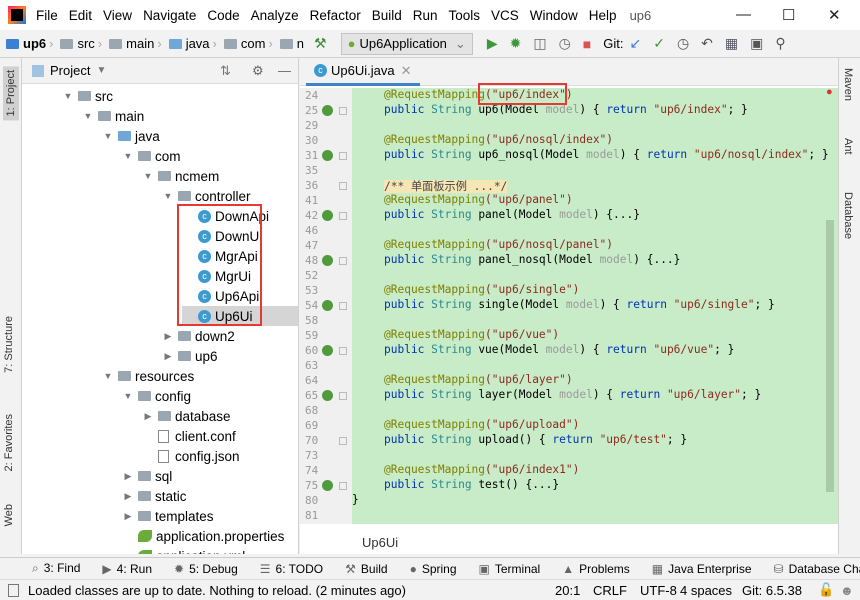 The width and height of the screenshot is (860, 600). Describe the element at coordinates (249, 43) in the screenshot. I see `breadcrumb-item: com ›` at that location.